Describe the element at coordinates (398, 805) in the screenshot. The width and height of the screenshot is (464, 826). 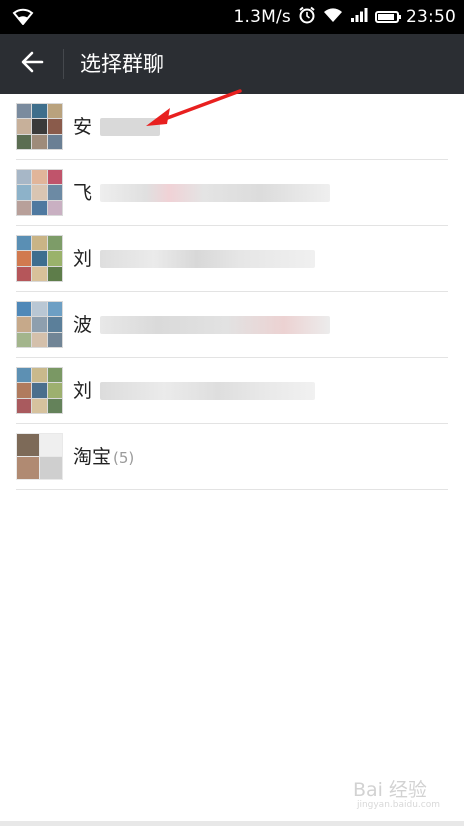
I see `watermark-subtext: jingyan.baidu.com` at that location.